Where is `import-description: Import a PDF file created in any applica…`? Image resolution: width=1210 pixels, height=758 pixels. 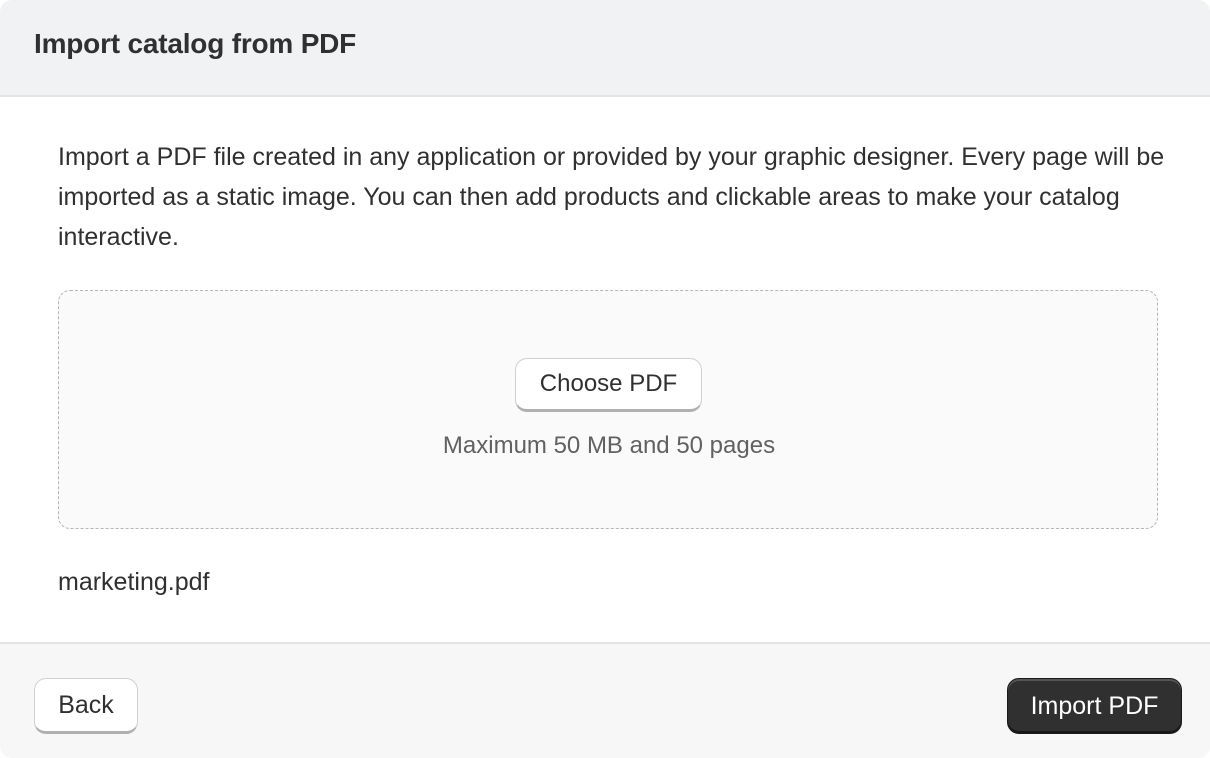 import-description: Import a PDF file created in any applica… is located at coordinates (611, 197).